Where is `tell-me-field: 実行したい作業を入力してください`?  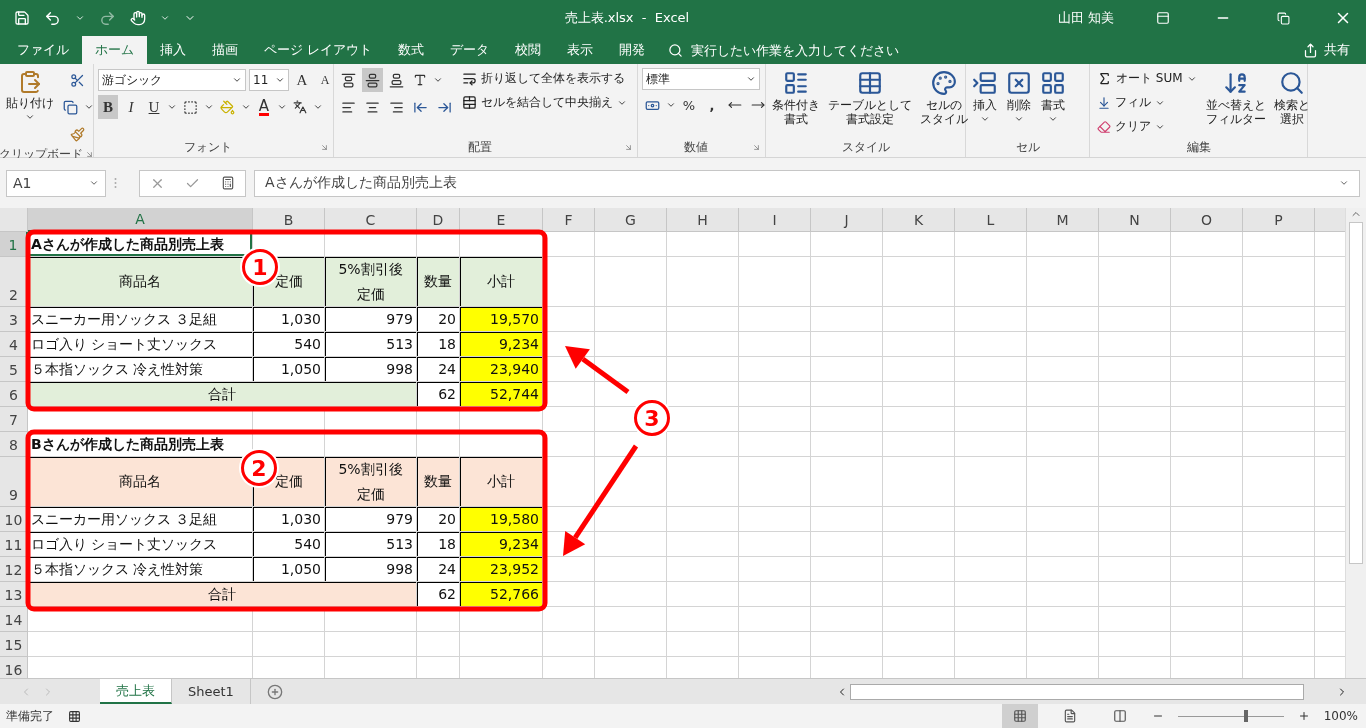 tell-me-field: 実行したい作業を入力してください is located at coordinates (821, 50).